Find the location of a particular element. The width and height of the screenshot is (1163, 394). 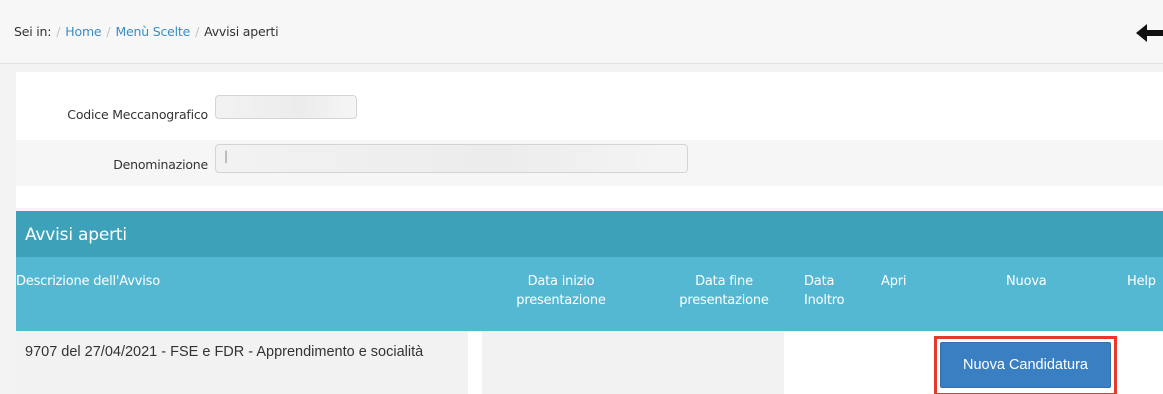

section-title-bar: Avvisi aperti is located at coordinates (589, 234).